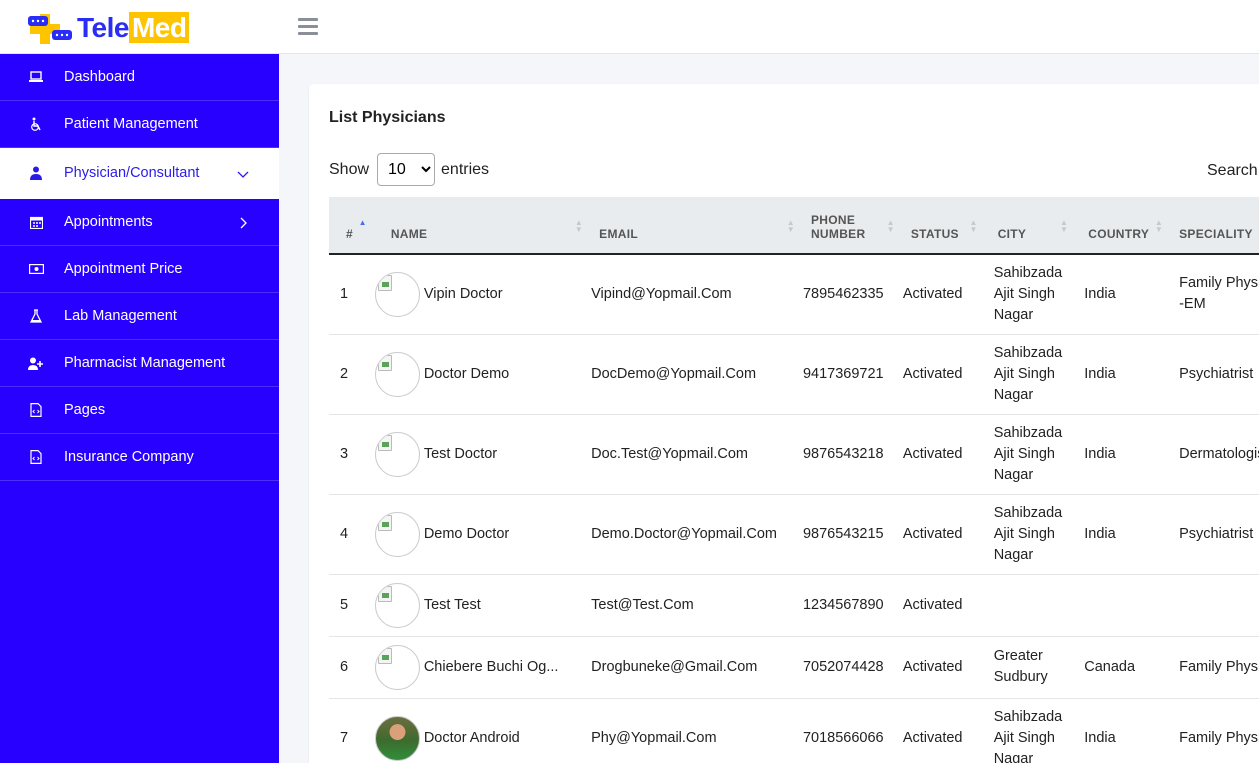  Describe the element at coordinates (1215, 374) in the screenshot. I see `speciality-cell: Psychiatrist` at that location.